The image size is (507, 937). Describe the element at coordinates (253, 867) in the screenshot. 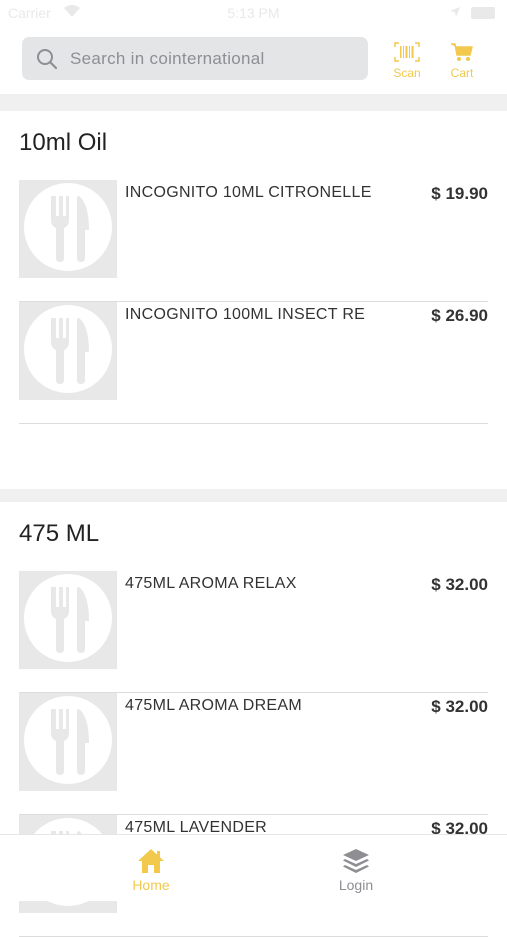

I see `tab-bar: Home Login` at that location.